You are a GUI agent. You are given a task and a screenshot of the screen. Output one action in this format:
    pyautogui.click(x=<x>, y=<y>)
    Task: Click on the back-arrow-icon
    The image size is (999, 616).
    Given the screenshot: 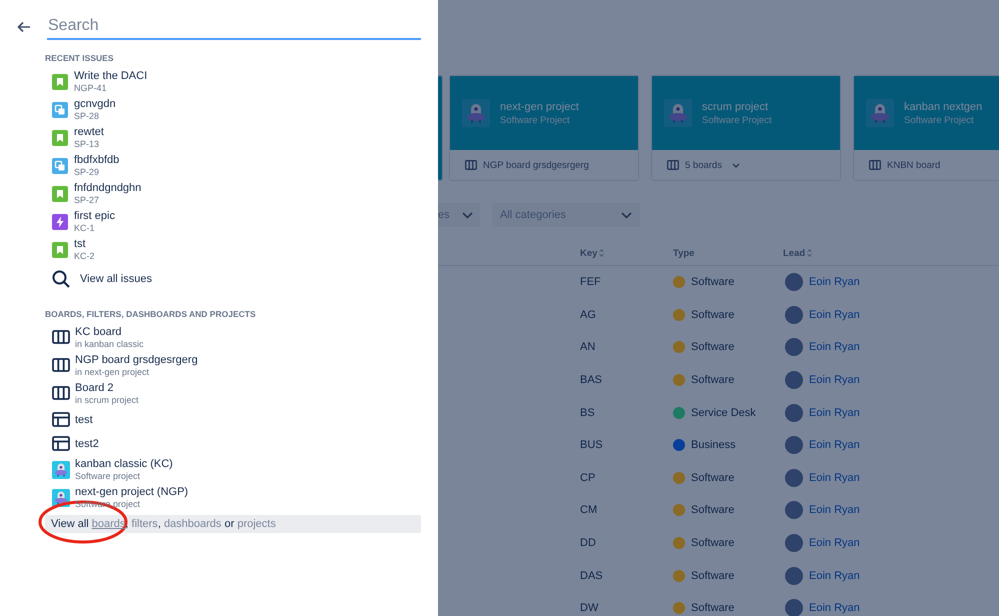 What is the action you would take?
    pyautogui.click(x=24, y=27)
    